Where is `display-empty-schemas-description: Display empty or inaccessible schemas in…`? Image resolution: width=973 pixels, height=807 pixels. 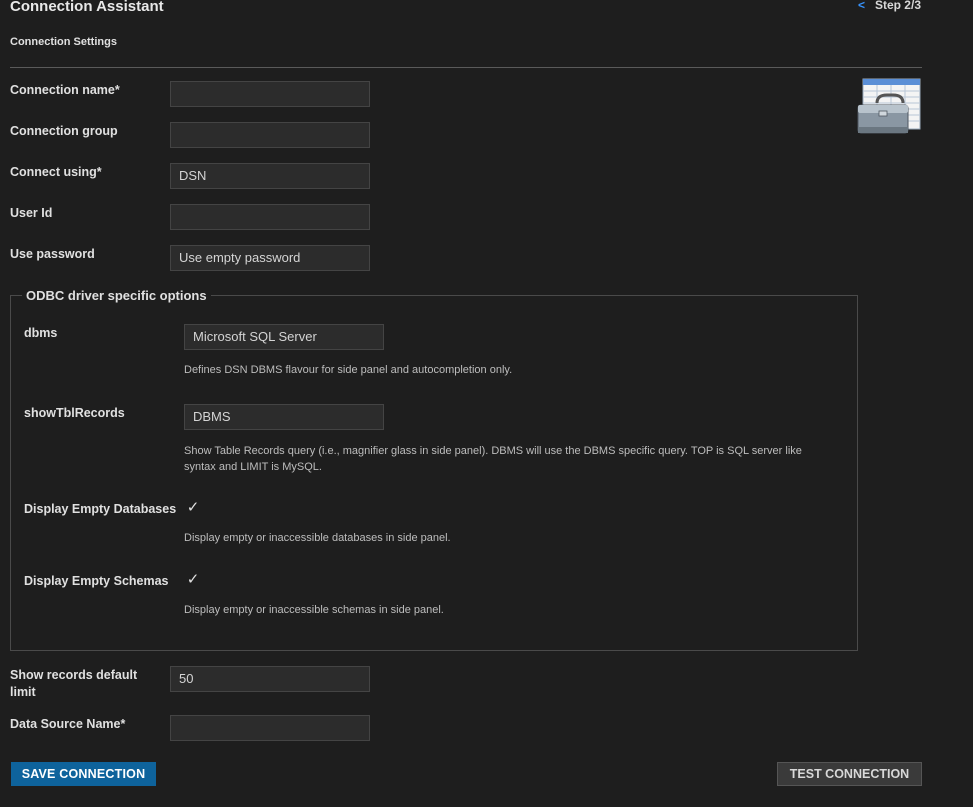
display-empty-schemas-description: Display empty or inaccessible schemas in… is located at coordinates (314, 610).